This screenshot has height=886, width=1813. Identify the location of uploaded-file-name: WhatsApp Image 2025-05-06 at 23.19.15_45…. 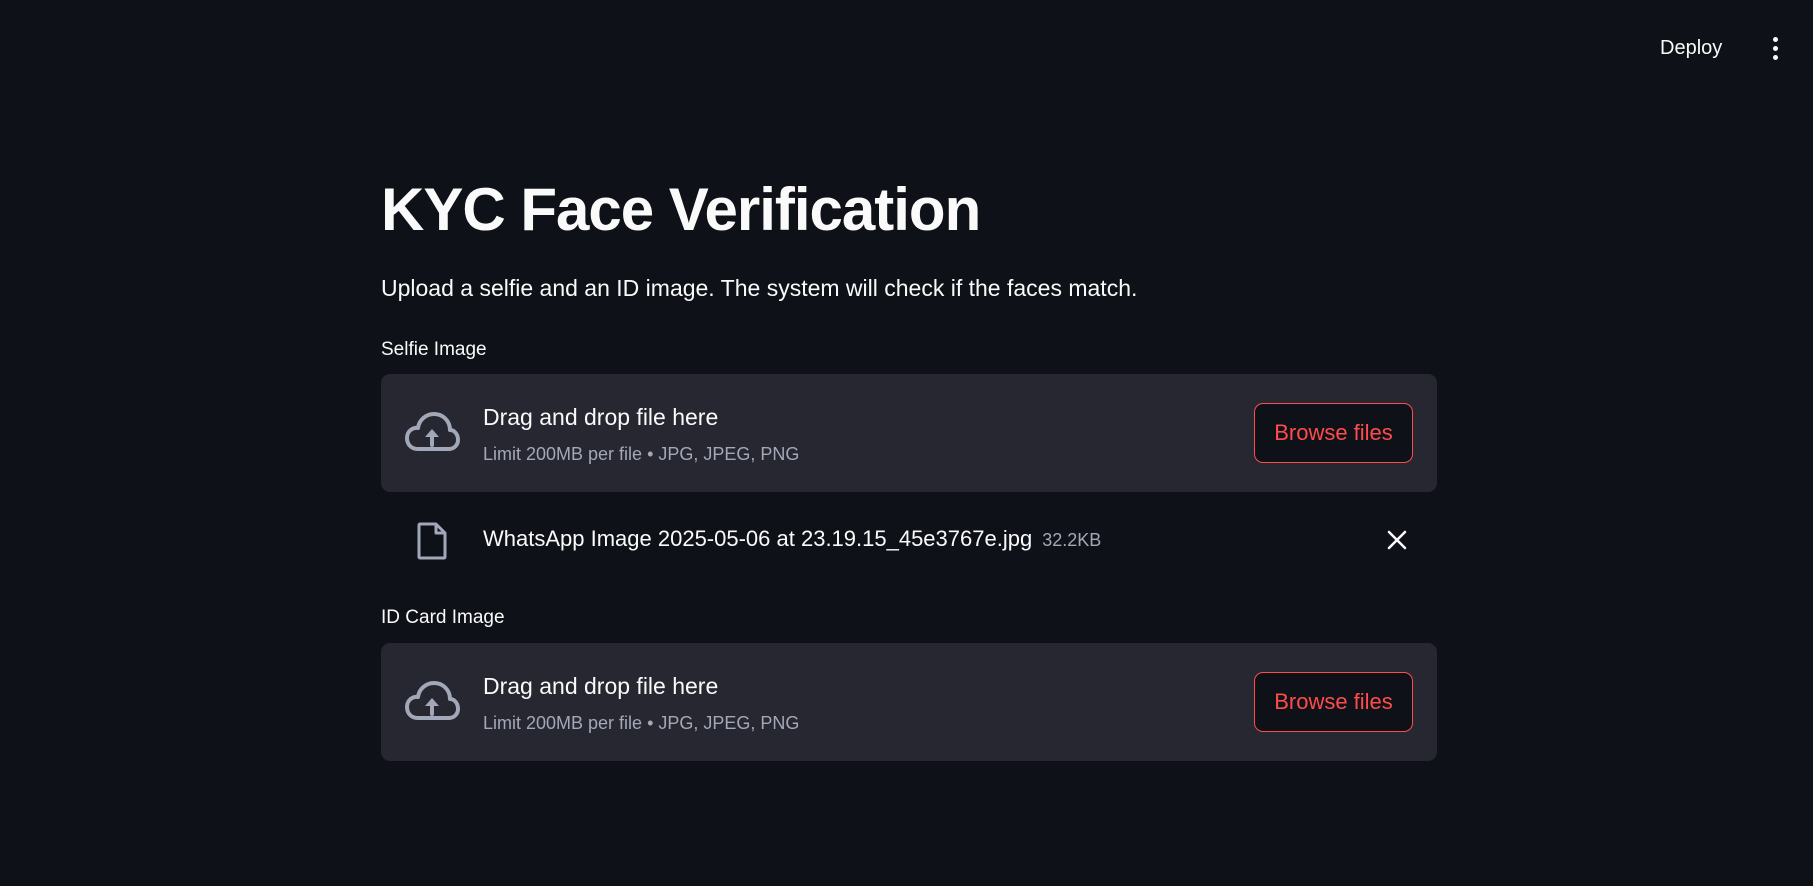
(792, 539).